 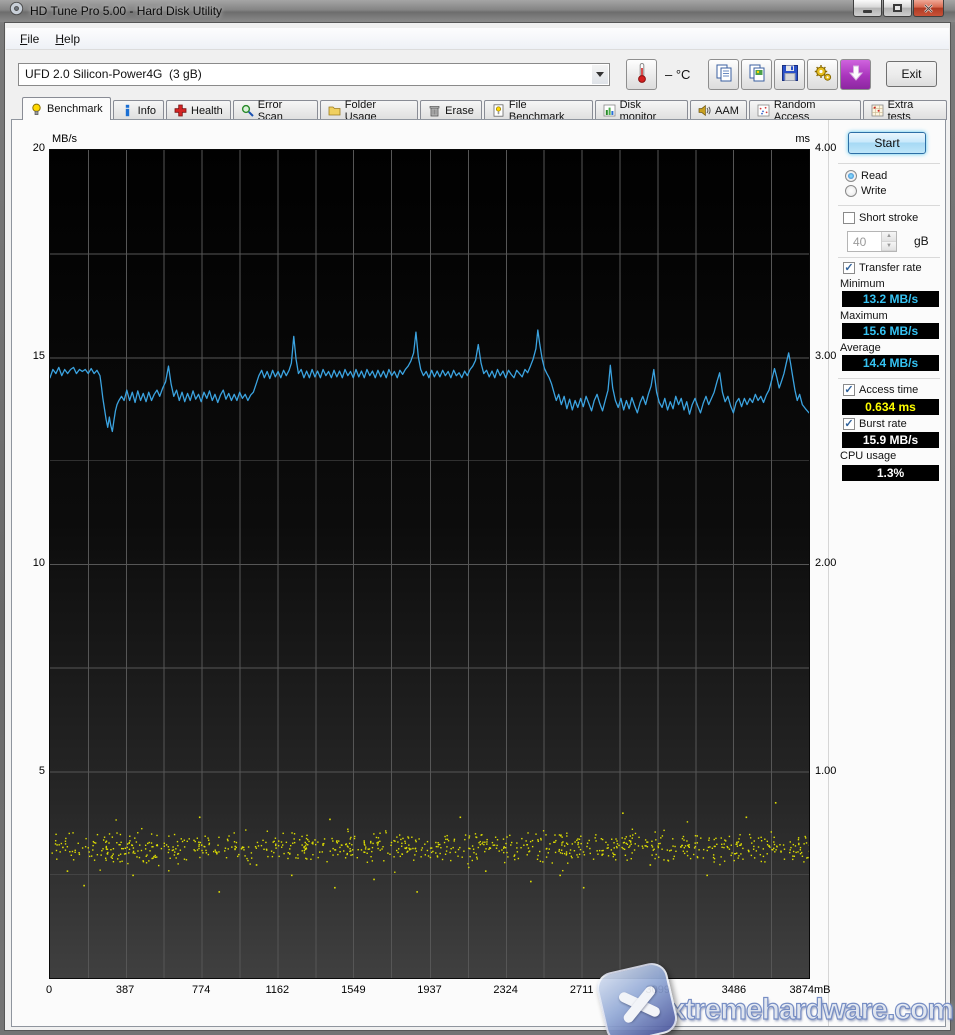 I want to click on tab-erase: Erase, so click(x=451, y=110).